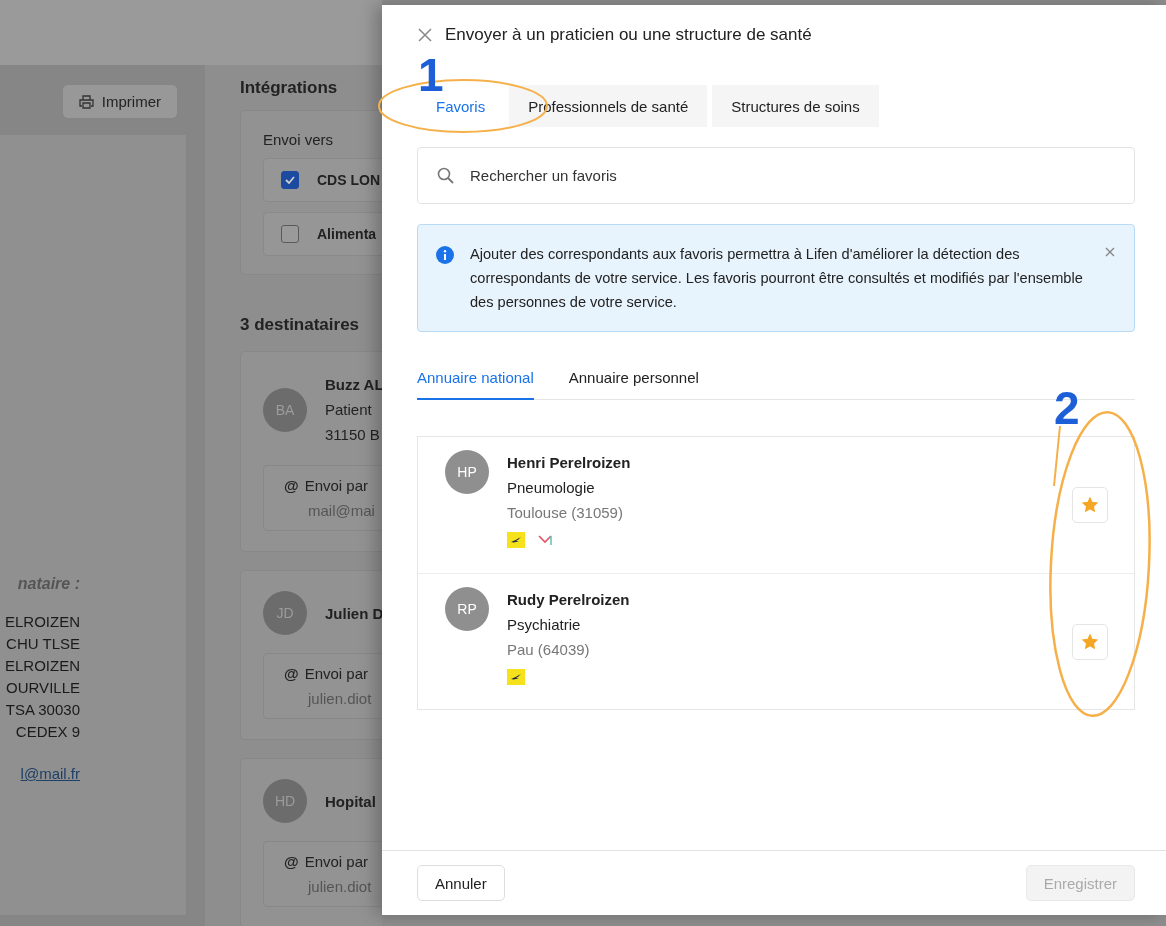  Describe the element at coordinates (350, 801) in the screenshot. I see `recipient-name: Hopital` at that location.